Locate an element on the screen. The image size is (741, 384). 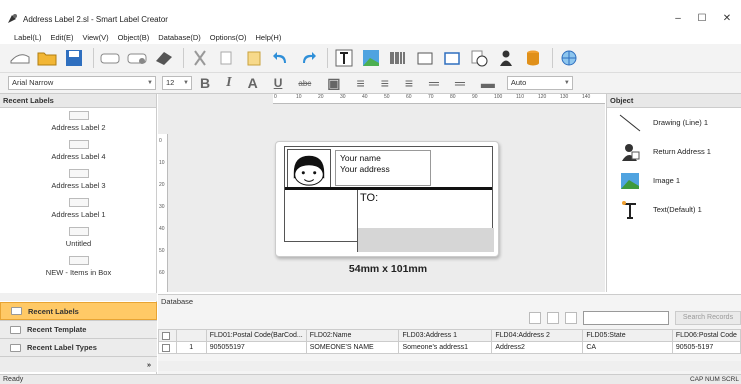
copy-button is located at coordinates (227, 58).